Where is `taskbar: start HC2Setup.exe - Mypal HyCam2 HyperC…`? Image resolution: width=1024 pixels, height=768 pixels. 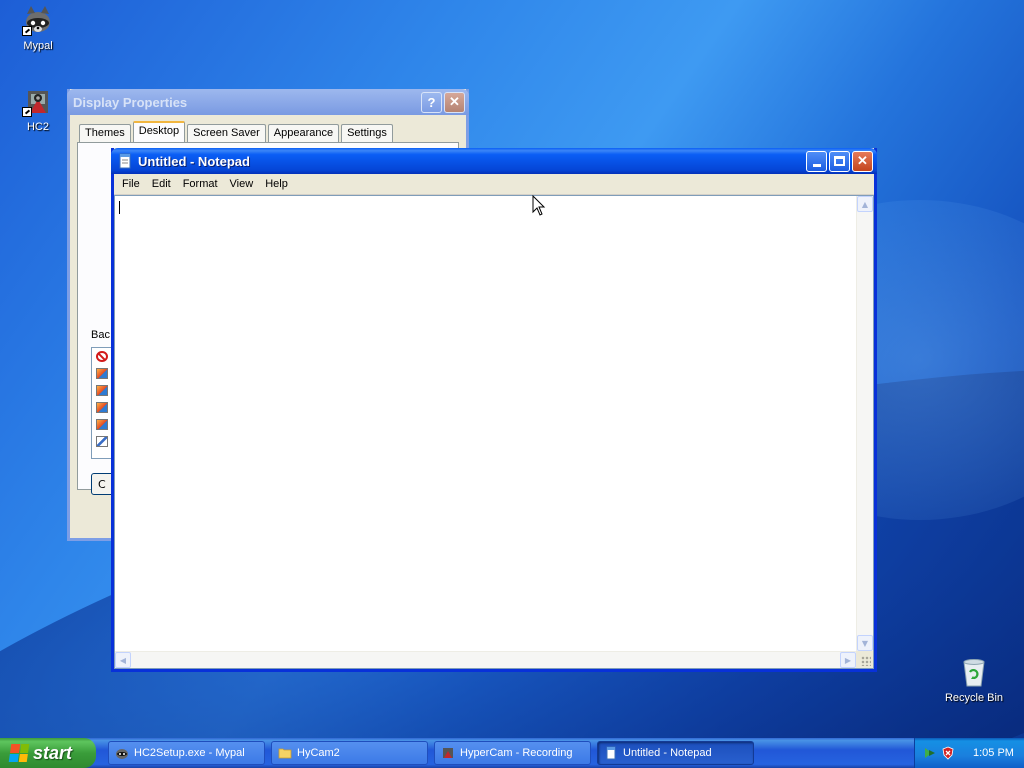
taskbar: start HC2Setup.exe - Mypal HyCam2 HyperC… is located at coordinates (512, 753).